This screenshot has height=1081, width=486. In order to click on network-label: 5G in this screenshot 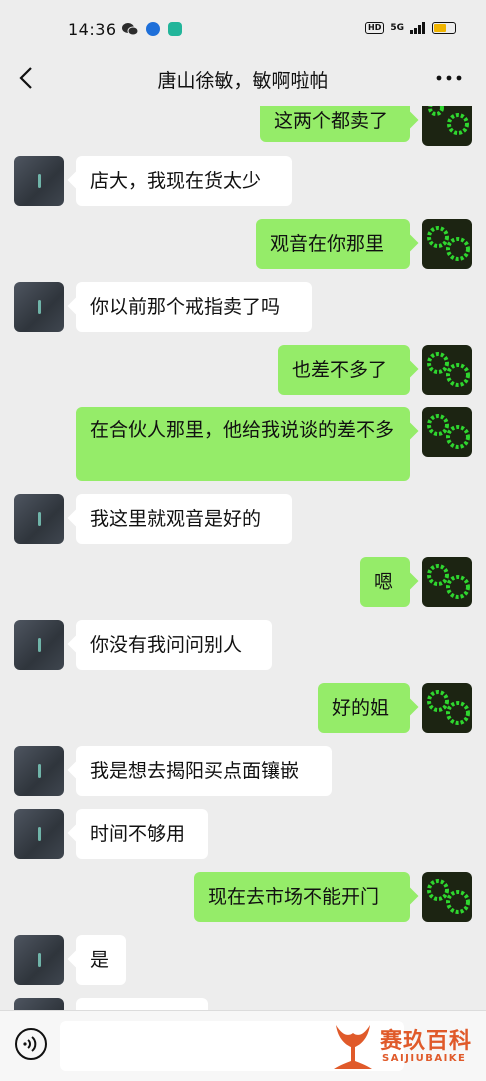, I will do `click(397, 27)`.